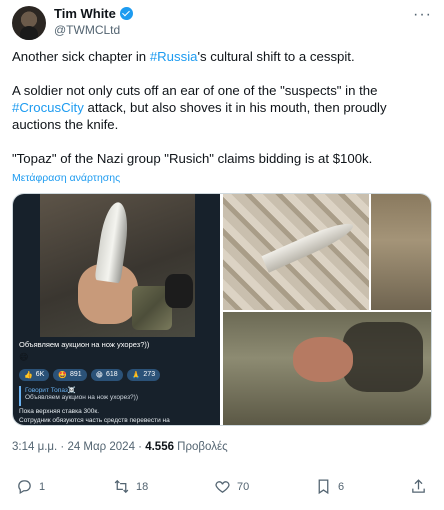  I want to click on reply-count: 1, so click(42, 486).